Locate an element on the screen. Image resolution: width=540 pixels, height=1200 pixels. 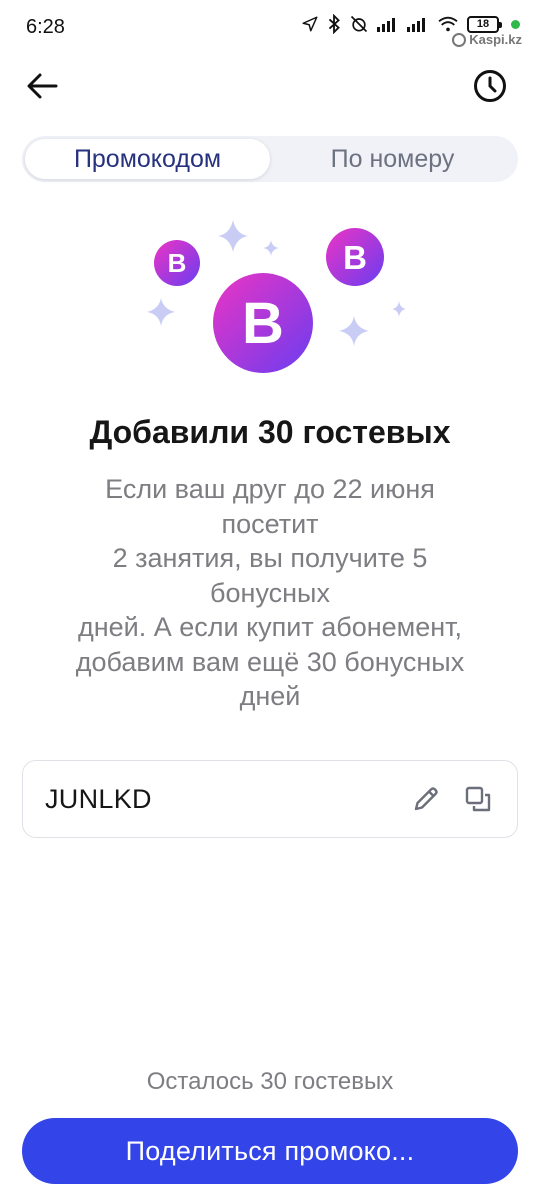
status-icons: 18 is located at coordinates (410, 24).